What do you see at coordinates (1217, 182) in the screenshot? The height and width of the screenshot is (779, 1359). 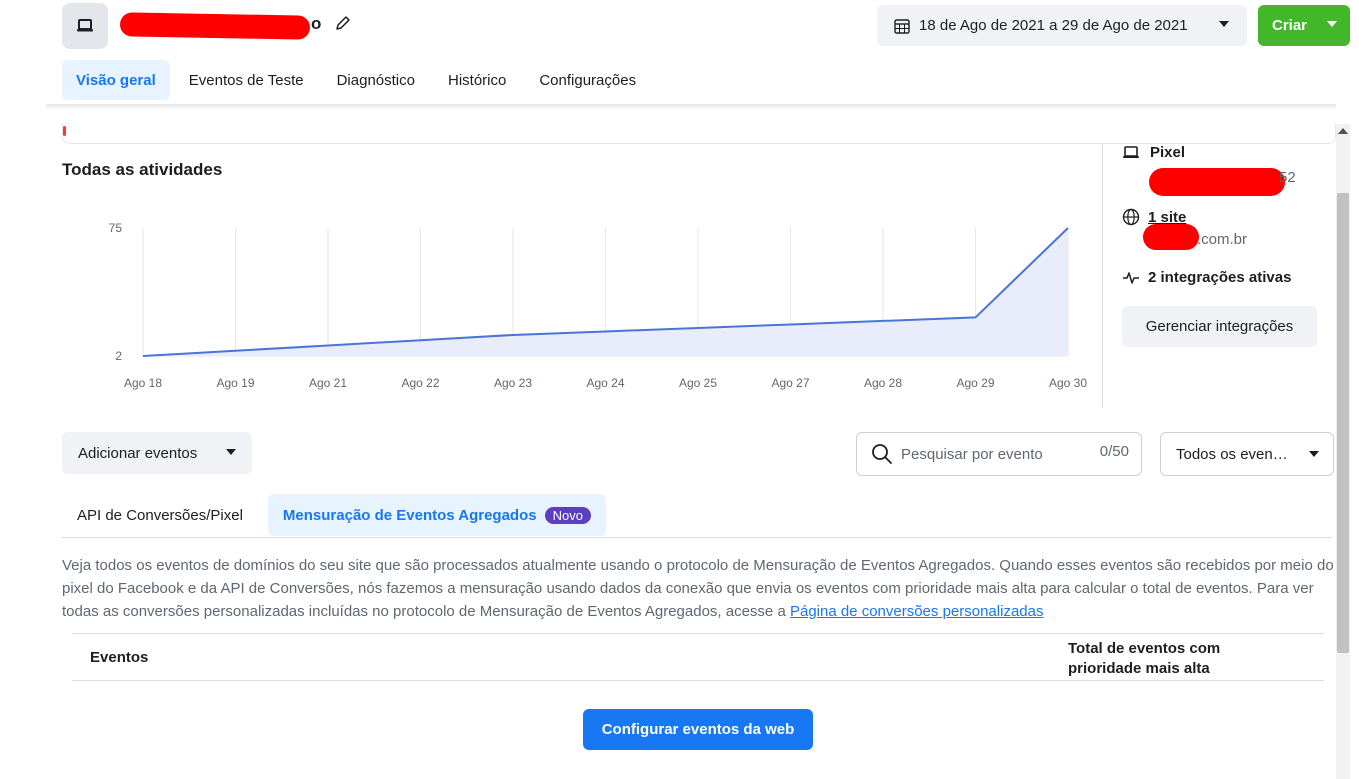 I see `redacted-pixel-id` at bounding box center [1217, 182].